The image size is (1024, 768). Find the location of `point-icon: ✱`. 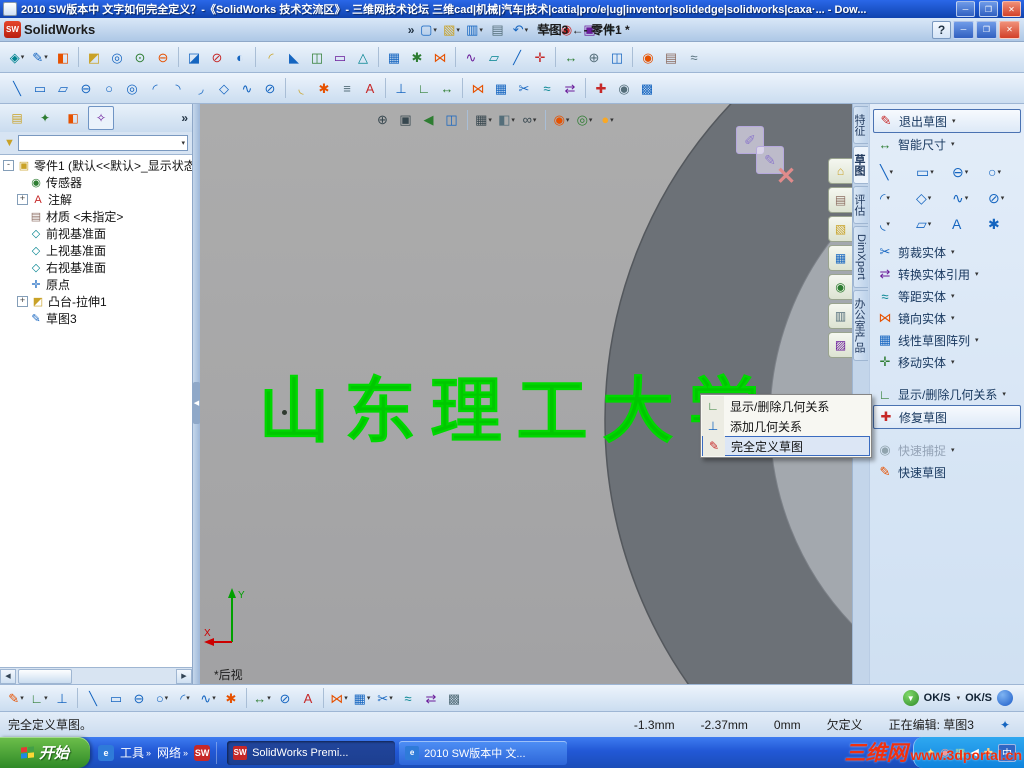

point-icon: ✱ is located at coordinates (231, 698).